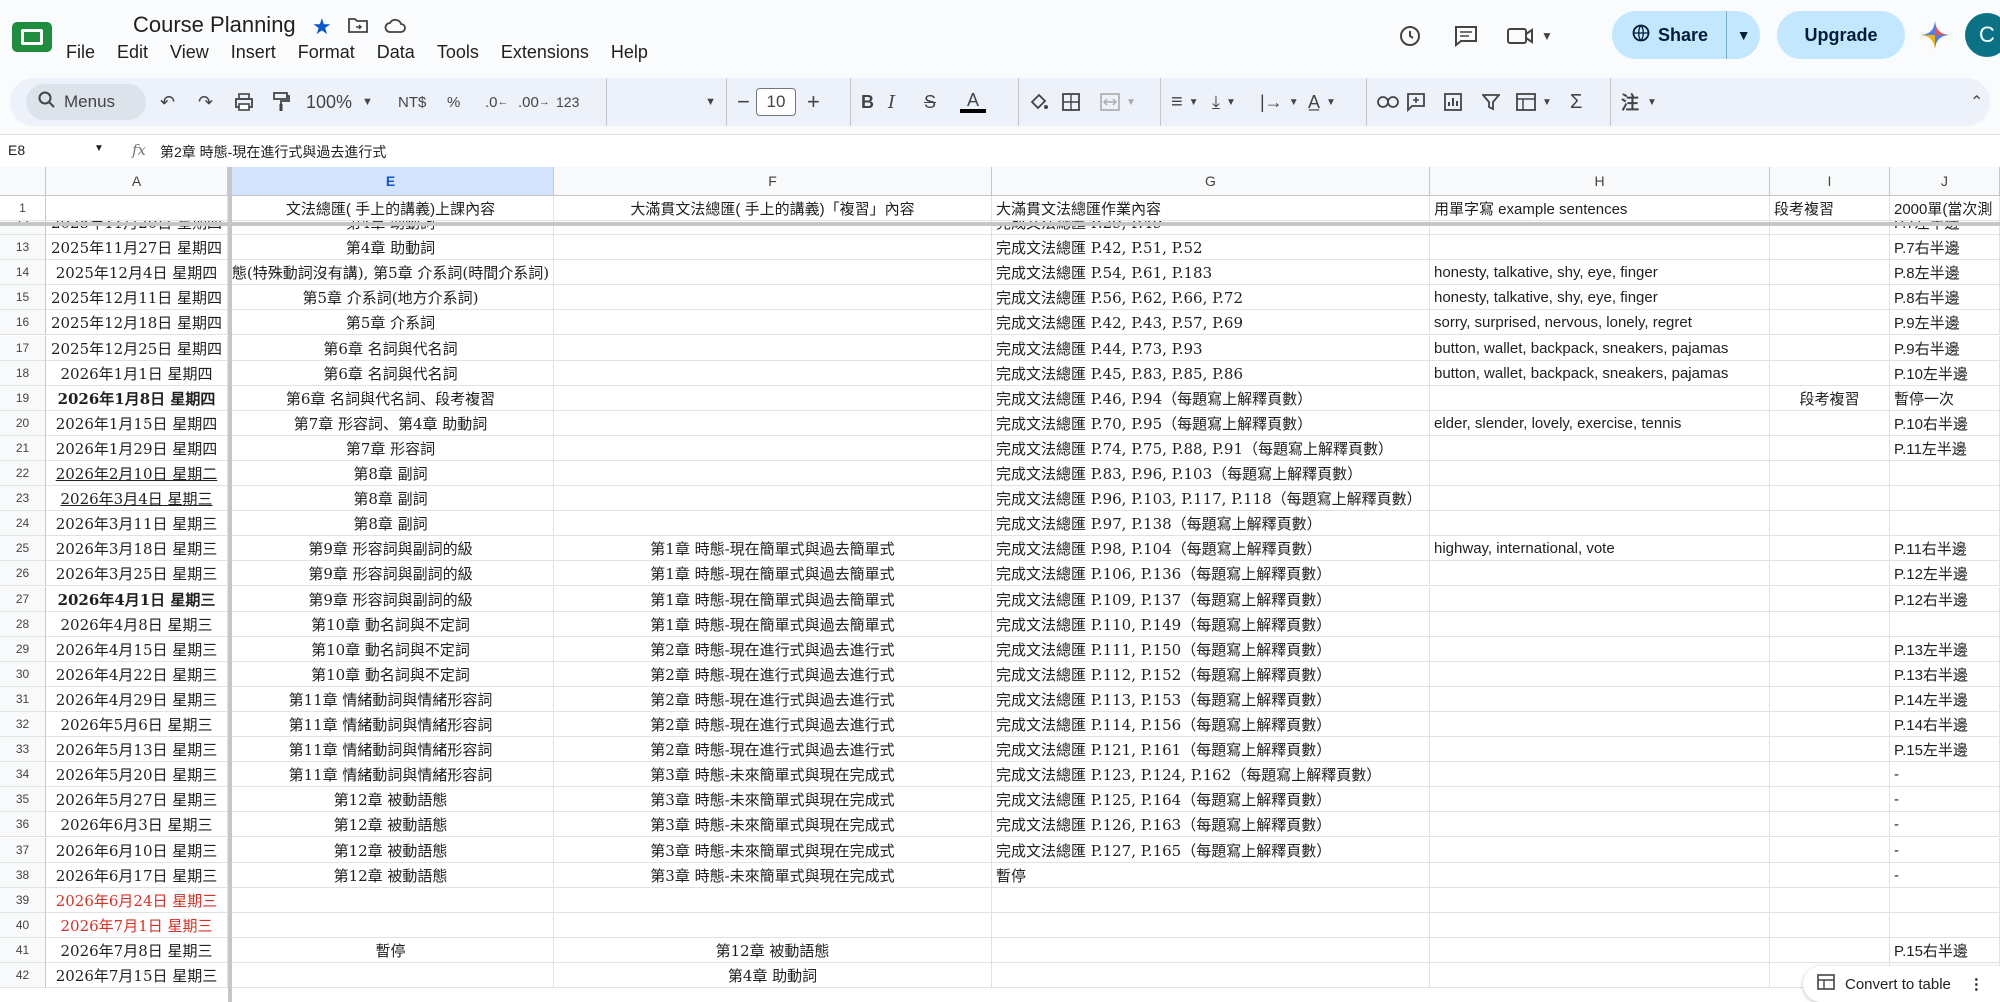 The width and height of the screenshot is (2000, 1002). Describe the element at coordinates (391, 272) in the screenshot. I see `cell-E: 態(特殊動詞沒有講), 第5章 介系詞(時間介系詞)` at that location.